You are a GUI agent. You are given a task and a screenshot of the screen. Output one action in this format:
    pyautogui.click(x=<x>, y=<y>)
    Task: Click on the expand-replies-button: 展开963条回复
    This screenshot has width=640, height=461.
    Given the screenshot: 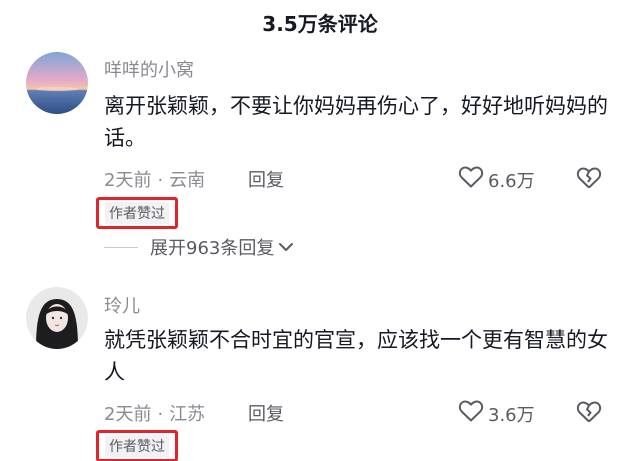 What is the action you would take?
    pyautogui.click(x=199, y=247)
    